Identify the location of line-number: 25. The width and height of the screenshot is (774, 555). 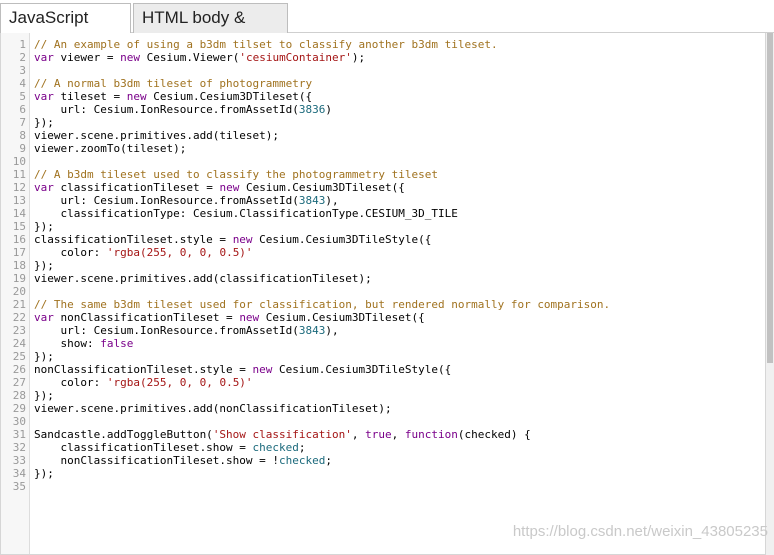
(19, 356).